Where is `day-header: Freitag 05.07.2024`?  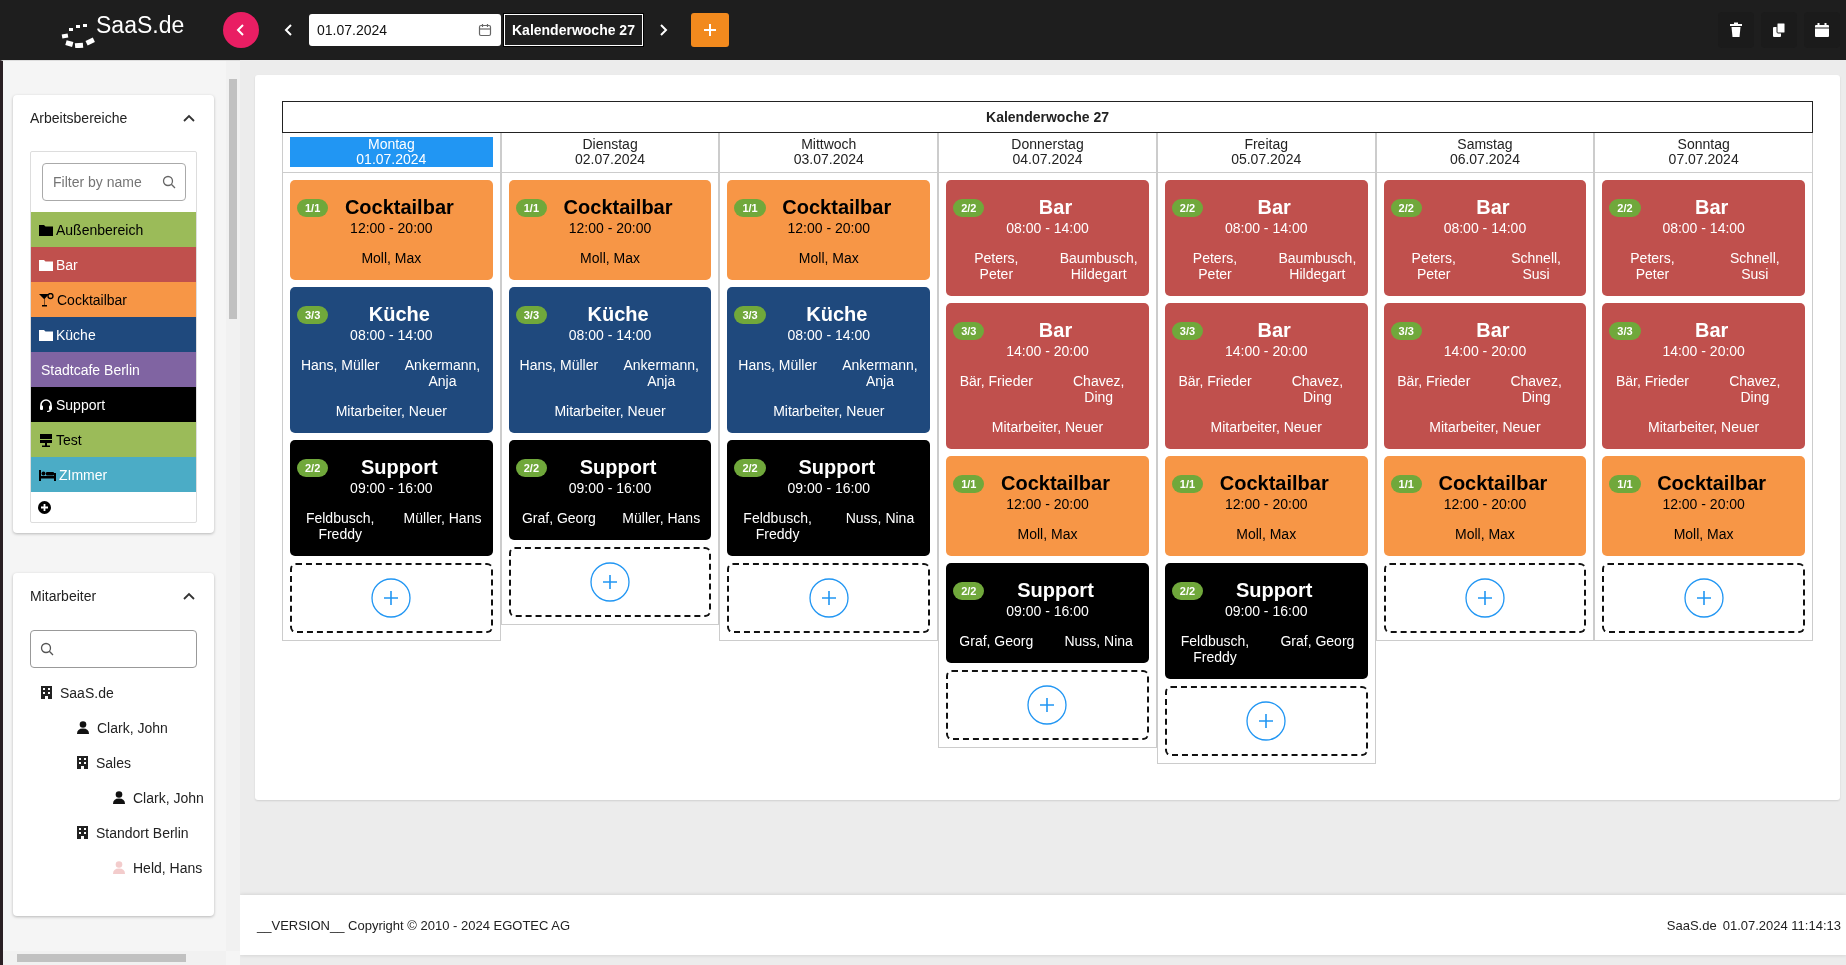
day-header: Freitag 05.07.2024 is located at coordinates (1266, 152).